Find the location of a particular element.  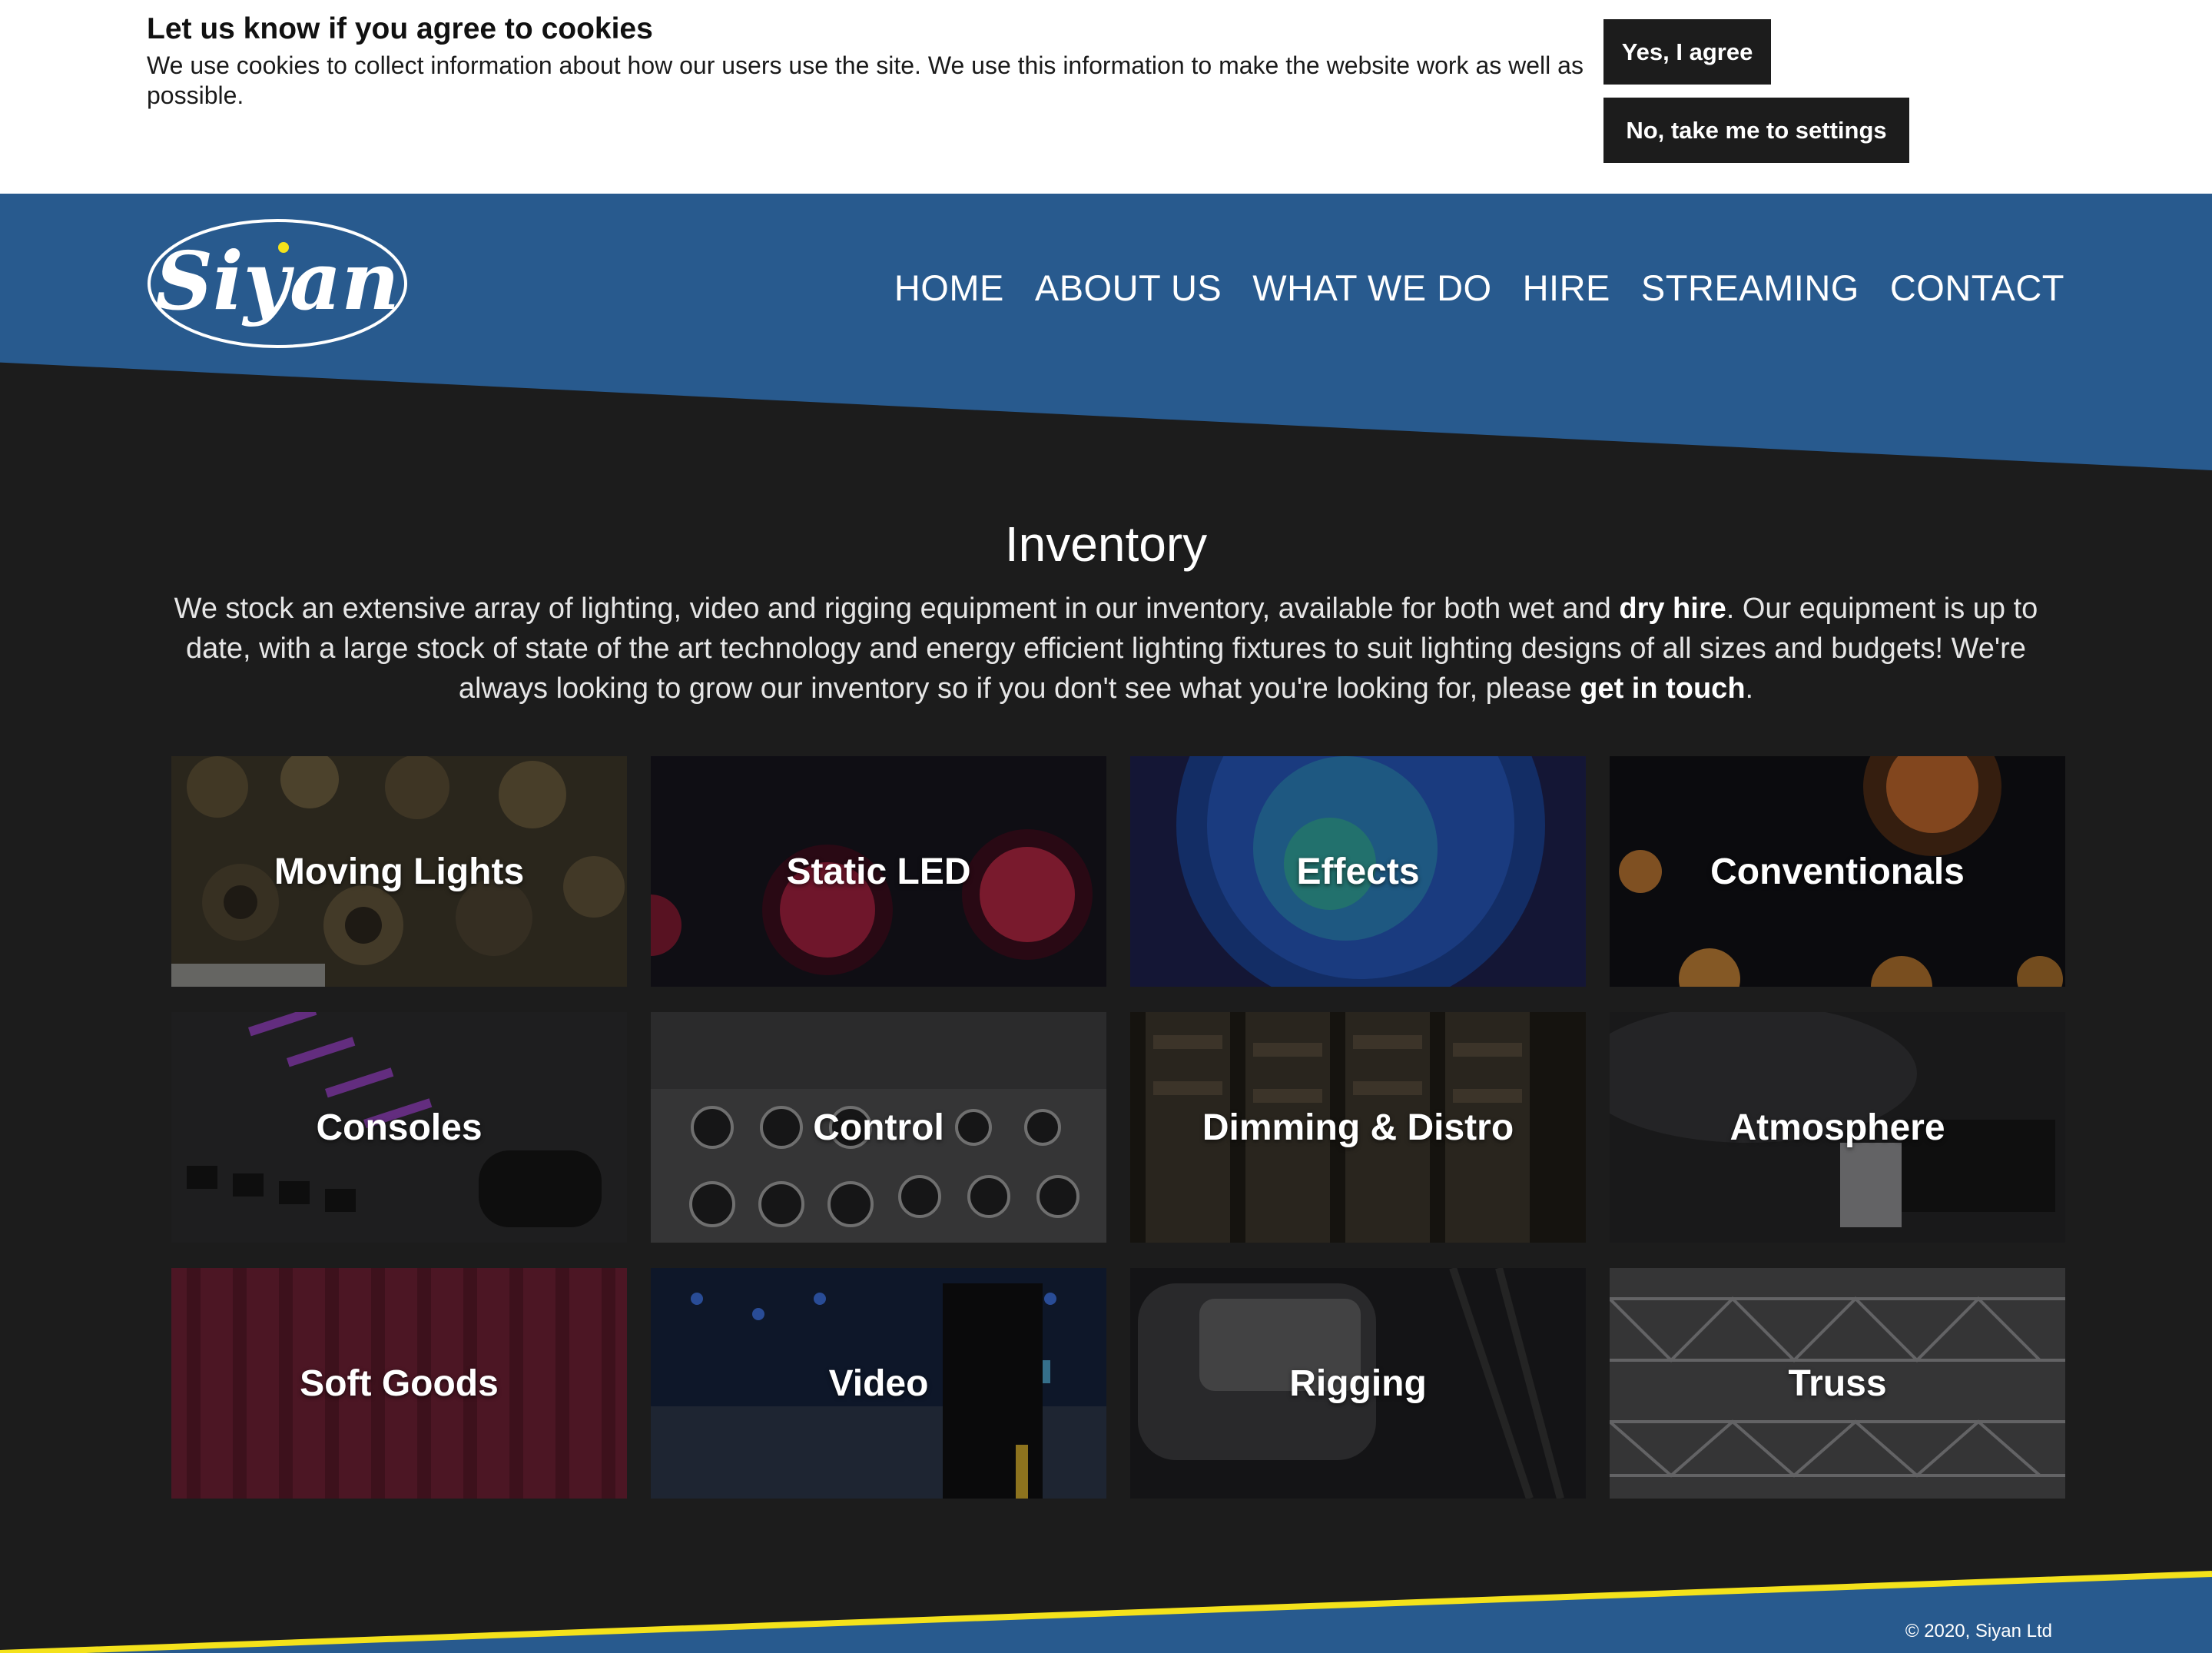

tile-label: Dimming & Distro is located at coordinates (1358, 1127).